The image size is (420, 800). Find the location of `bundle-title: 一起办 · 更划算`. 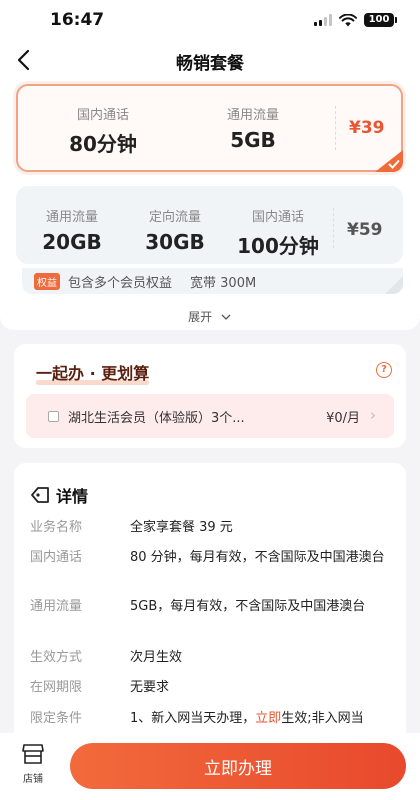

bundle-title: 一起办 · 更划算 is located at coordinates (93, 374).